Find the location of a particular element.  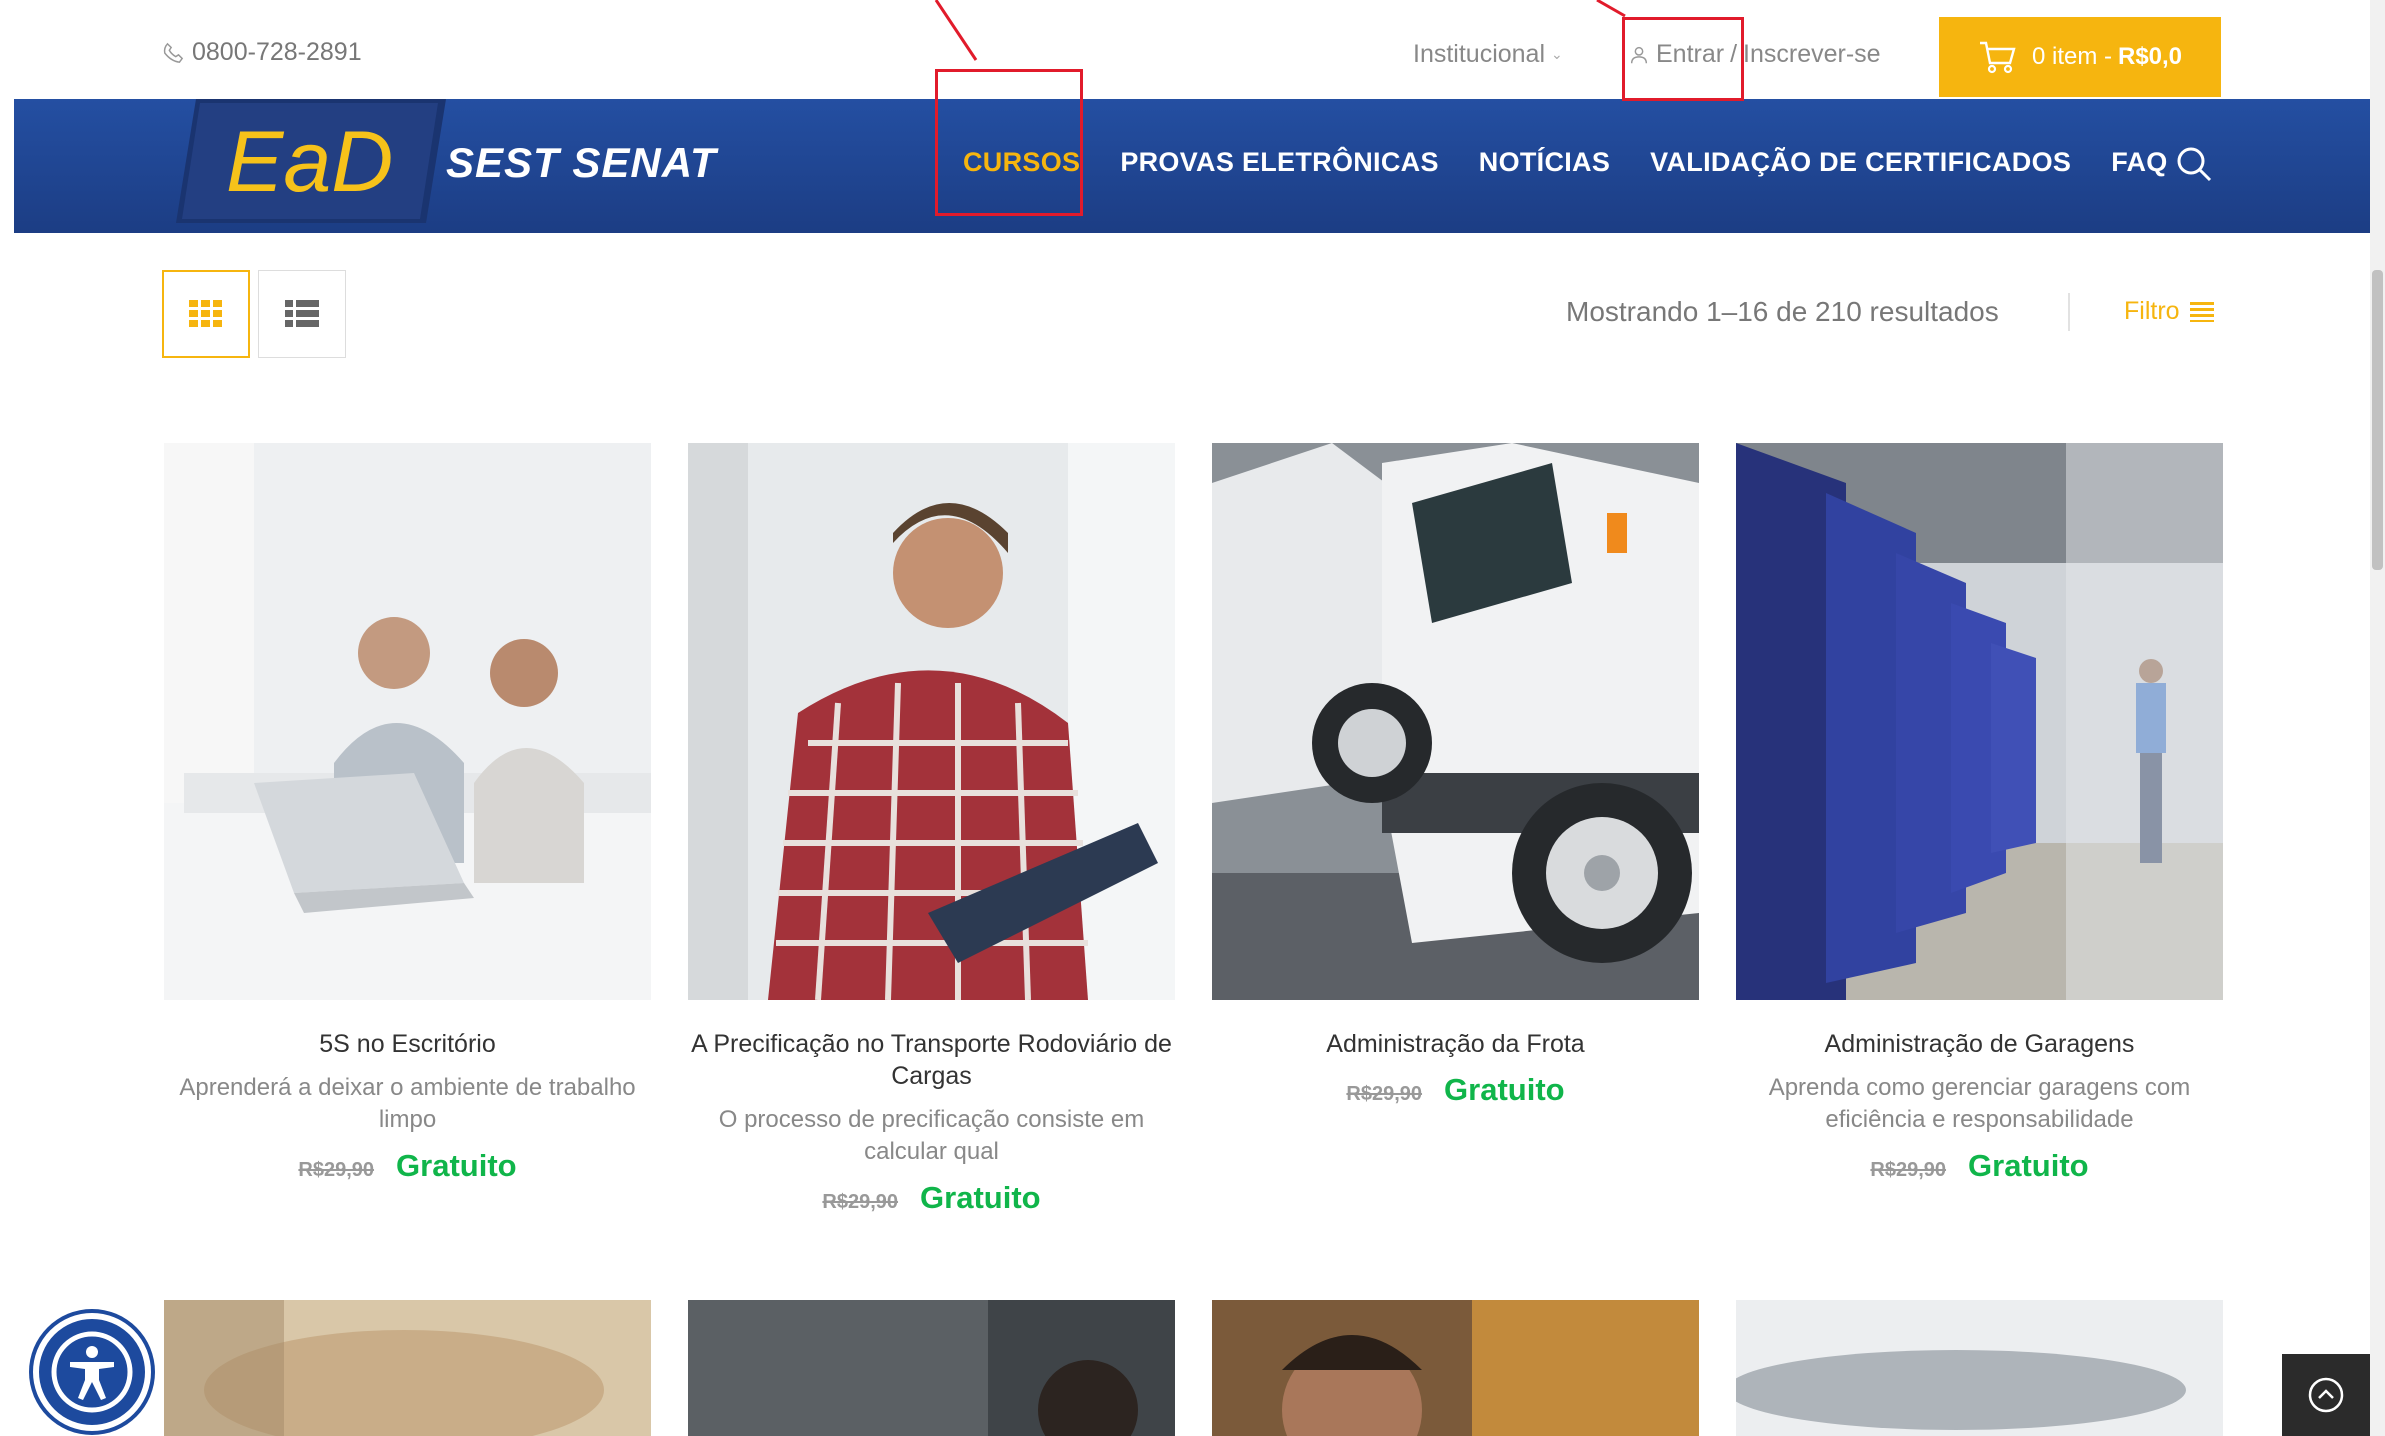

cart-icon is located at coordinates (1997, 57).